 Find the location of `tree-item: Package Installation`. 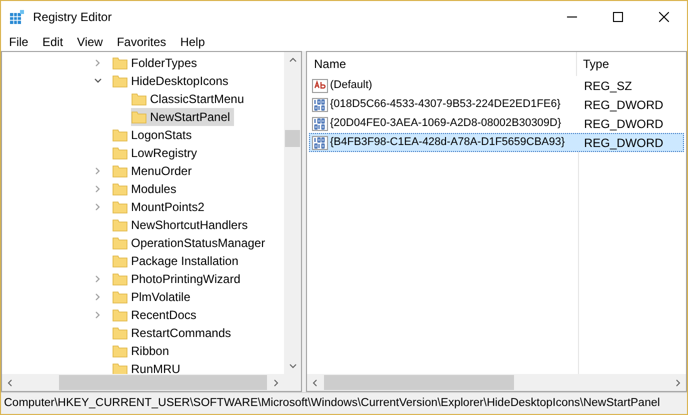

tree-item: Package Installation is located at coordinates (177, 261).